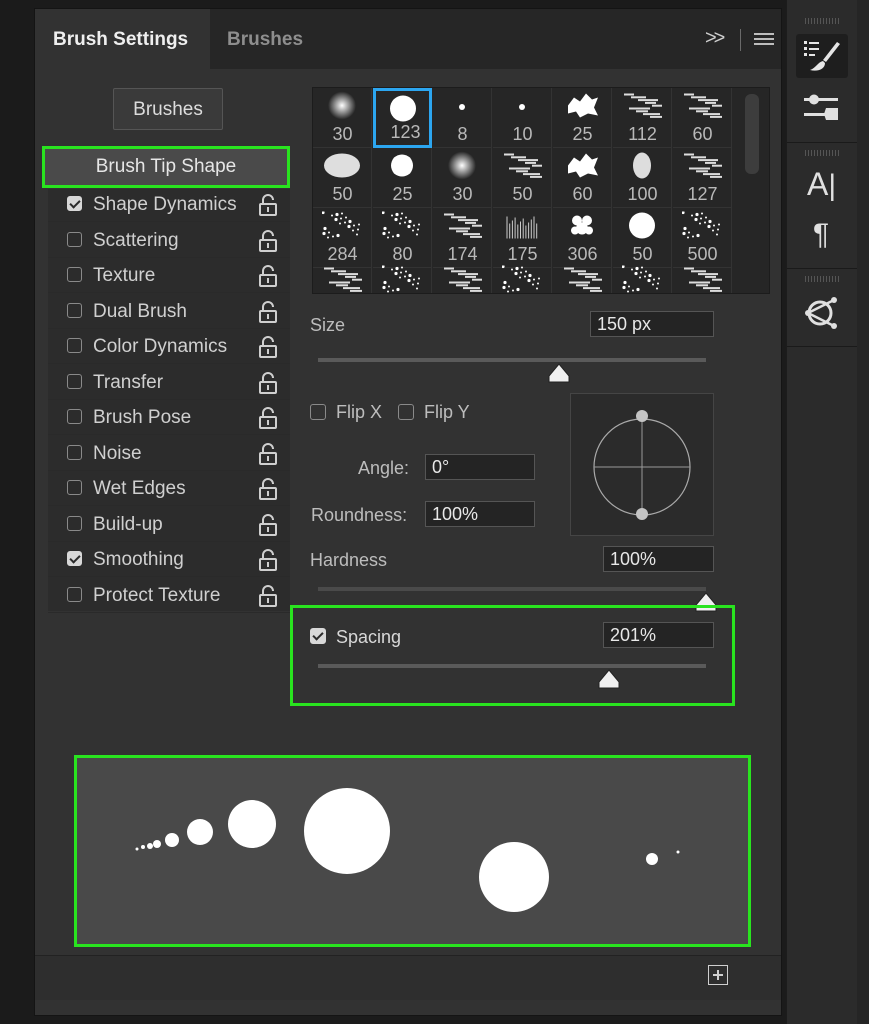 The width and height of the screenshot is (869, 1024). I want to click on size-slider-thumb, so click(559, 373).